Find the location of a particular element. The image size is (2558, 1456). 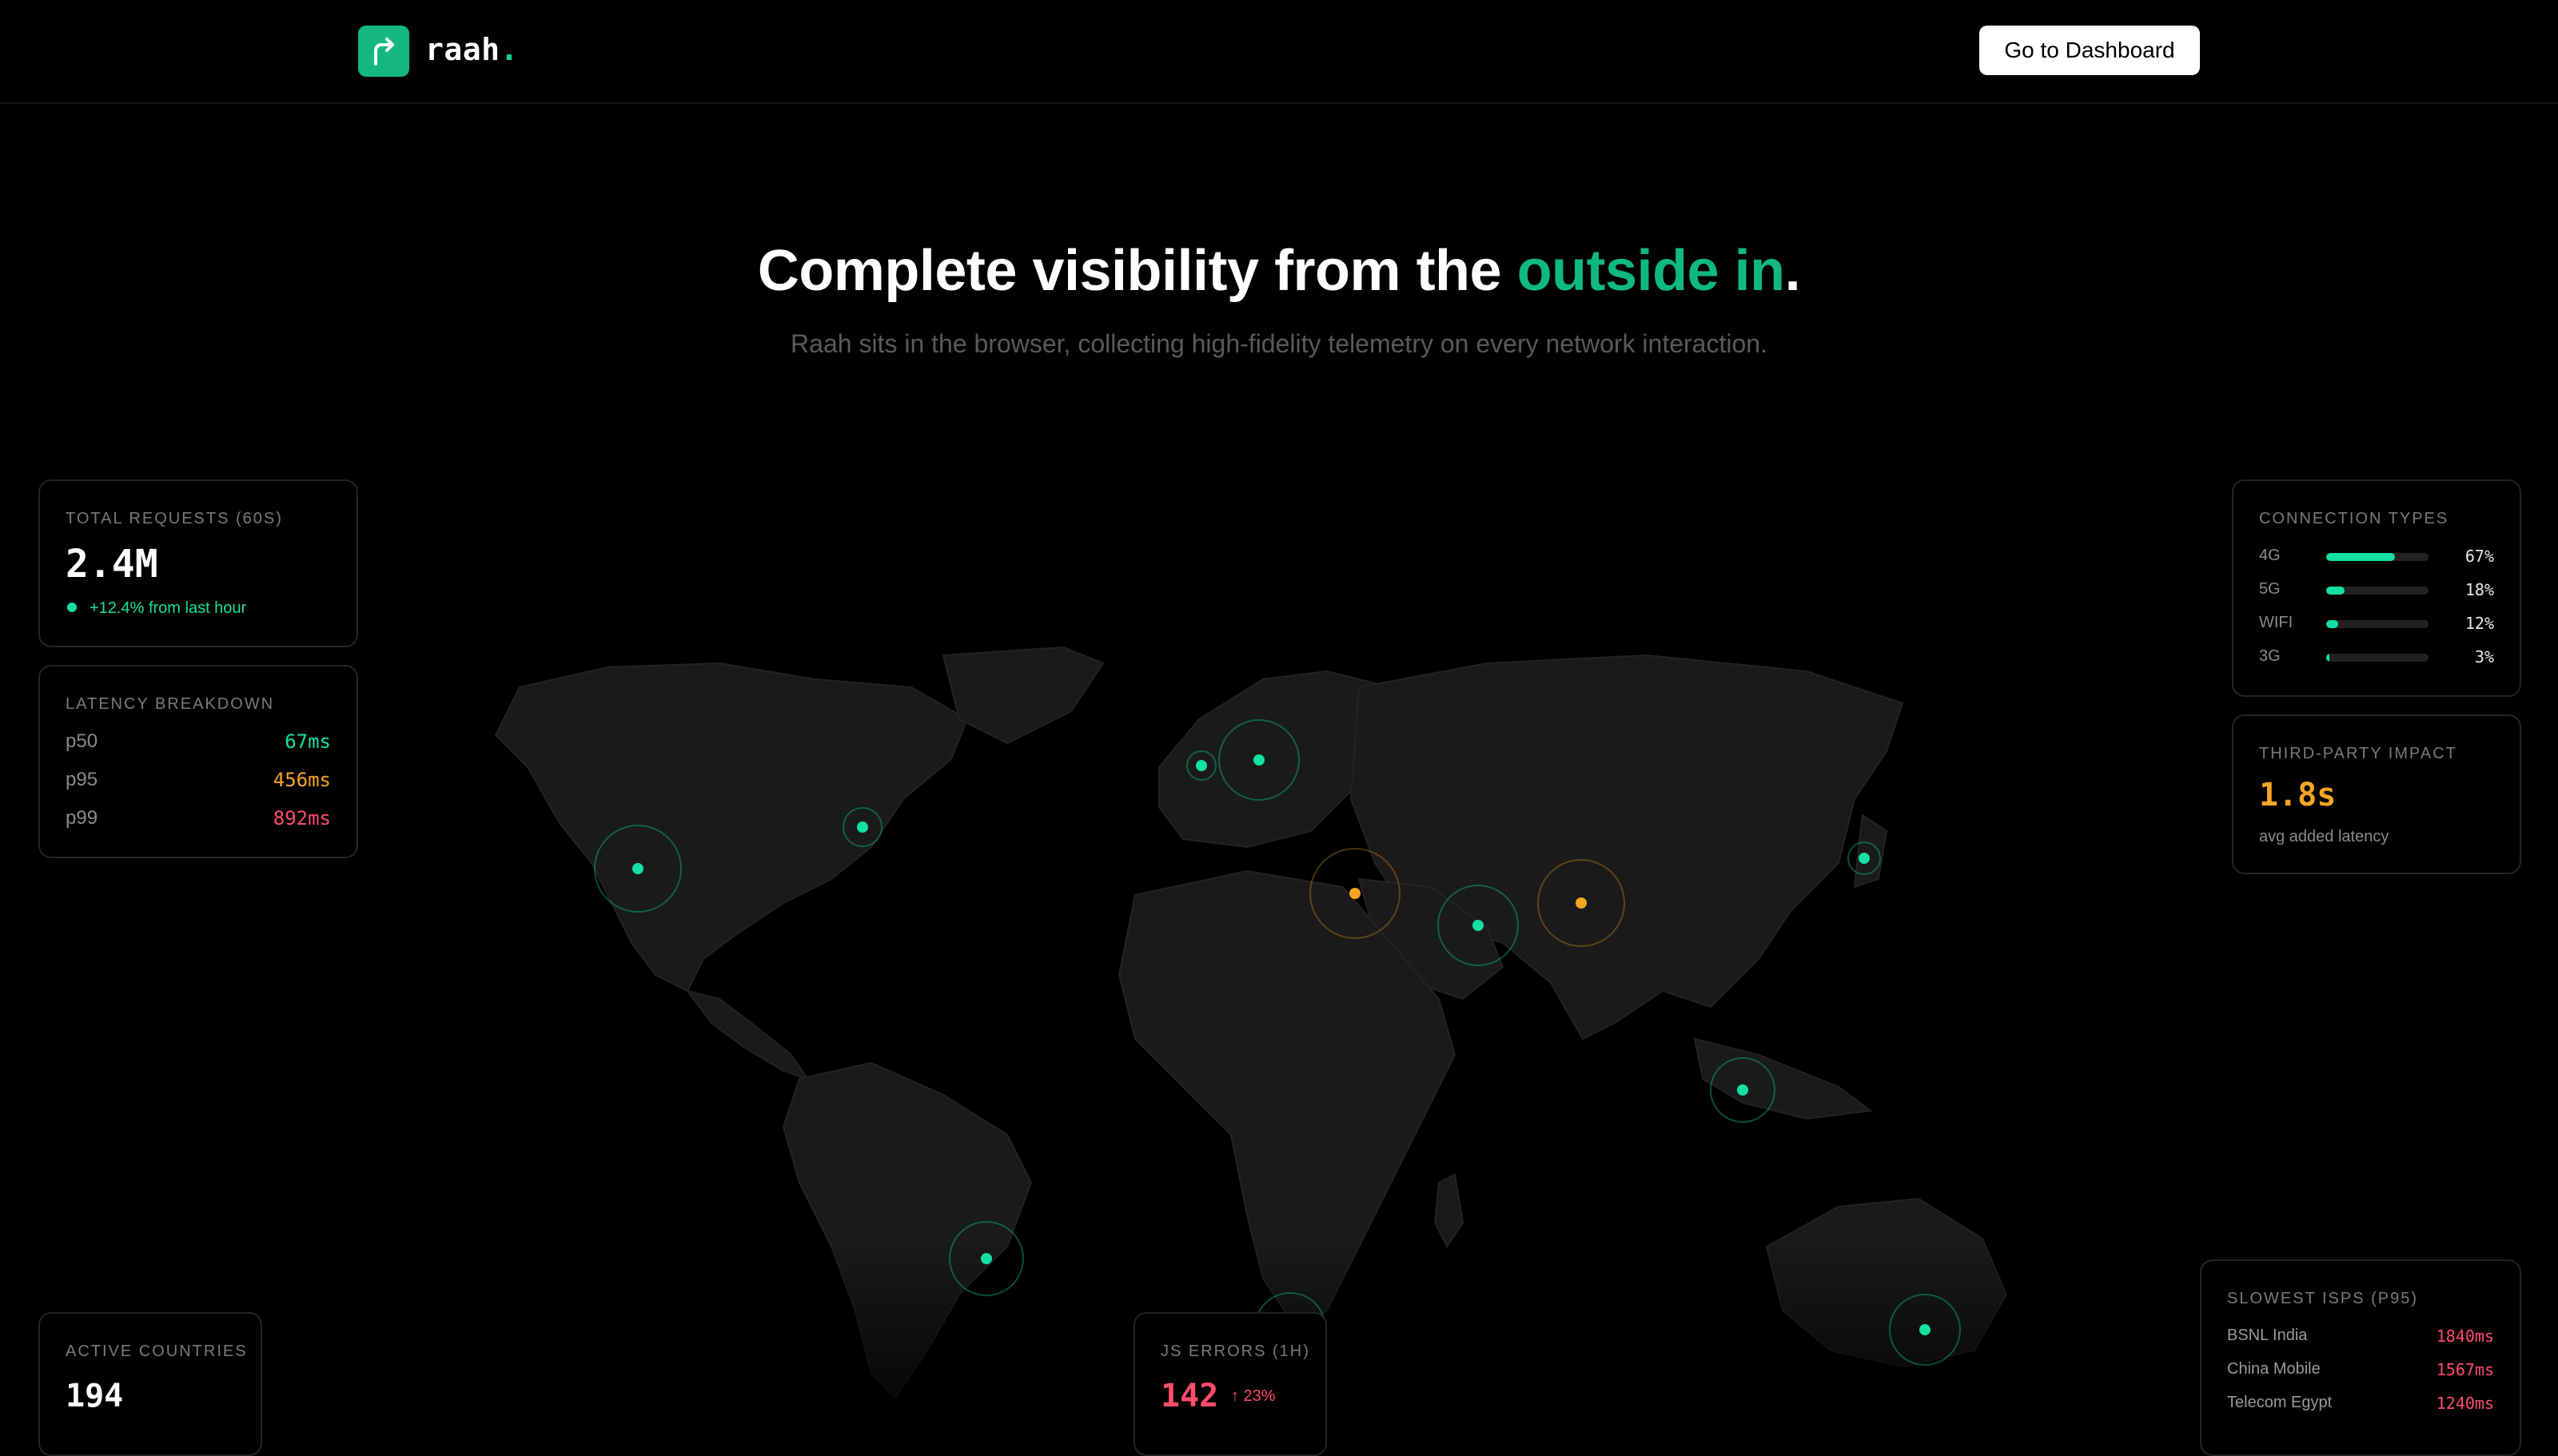

js-errors-label: JS ERRORS (1H) is located at coordinates (1235, 1351).